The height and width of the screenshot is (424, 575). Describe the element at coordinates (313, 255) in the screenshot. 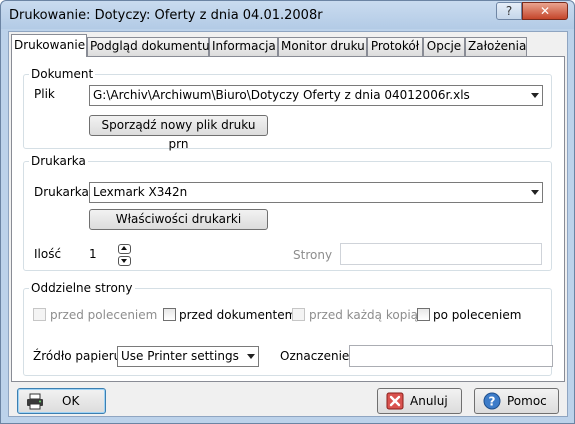

I see `strony-label: Strony` at that location.